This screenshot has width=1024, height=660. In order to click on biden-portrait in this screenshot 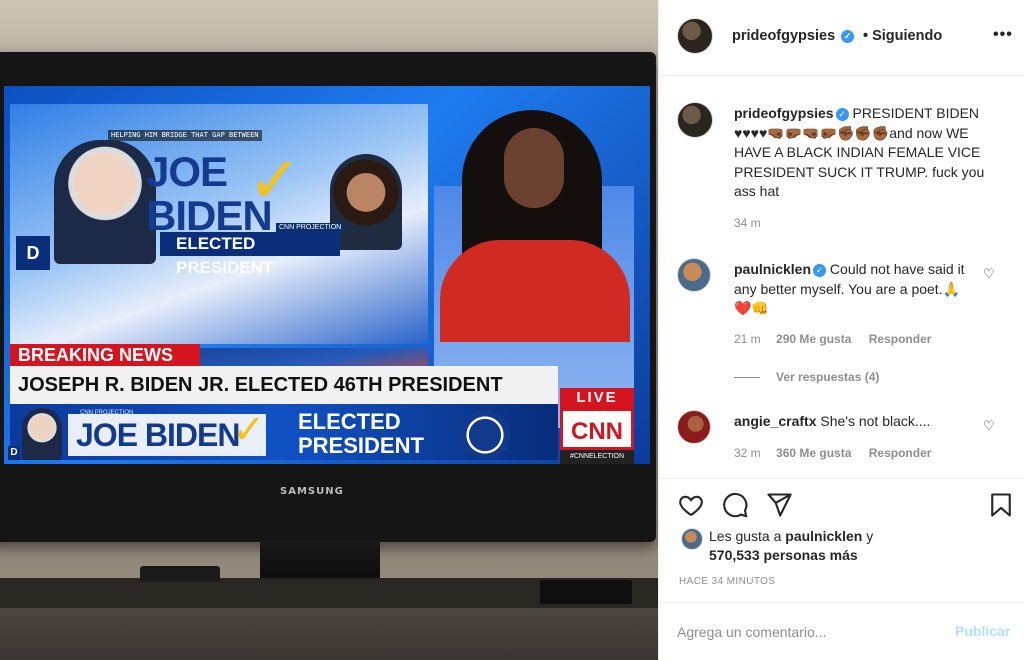, I will do `click(105, 202)`.